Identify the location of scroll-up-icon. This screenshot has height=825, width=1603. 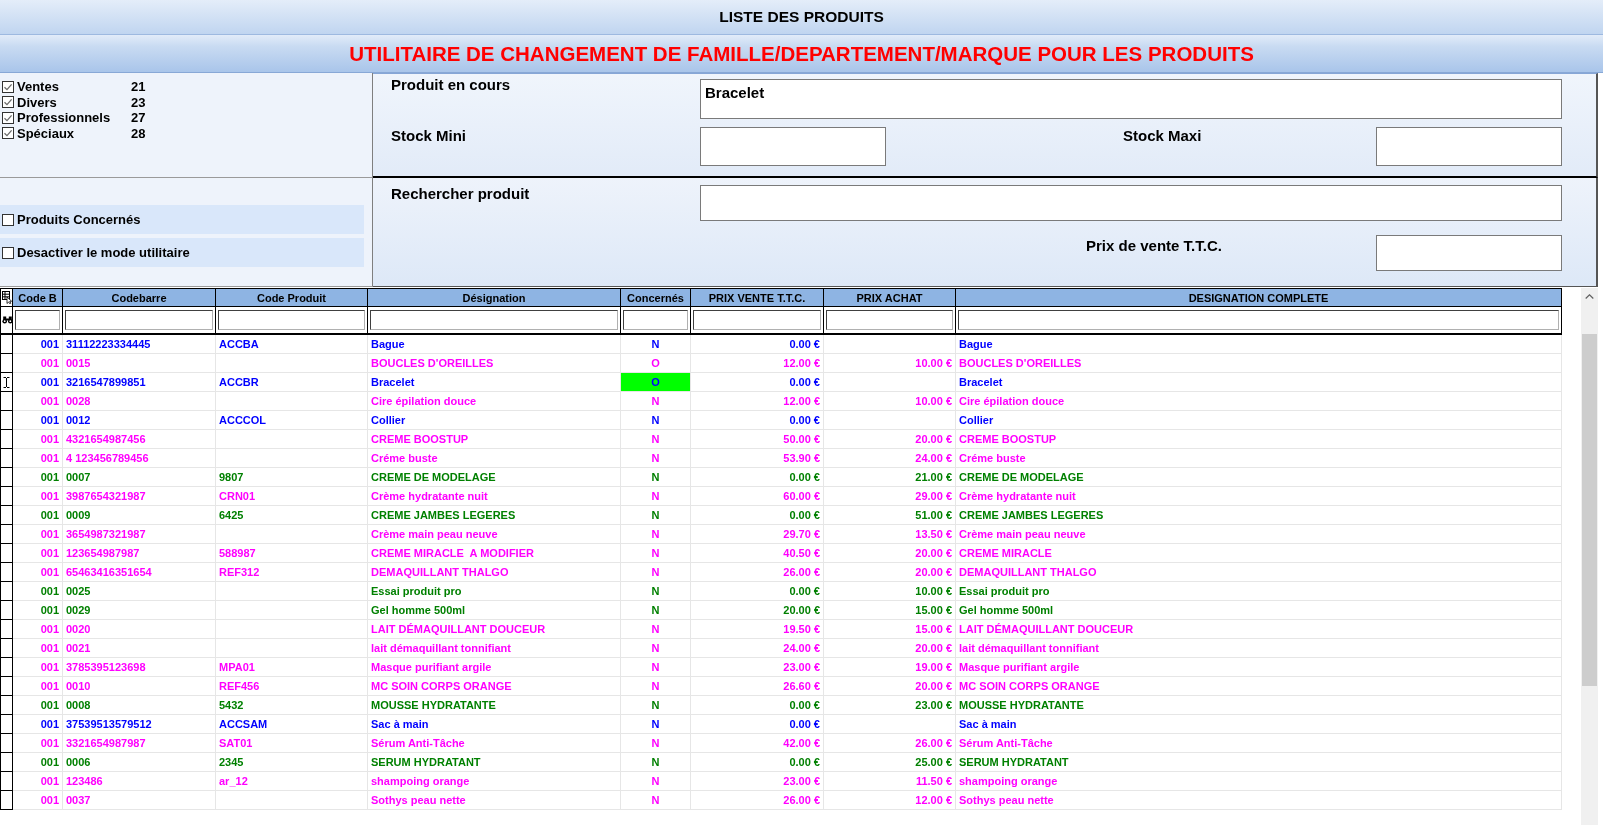
(1589, 296).